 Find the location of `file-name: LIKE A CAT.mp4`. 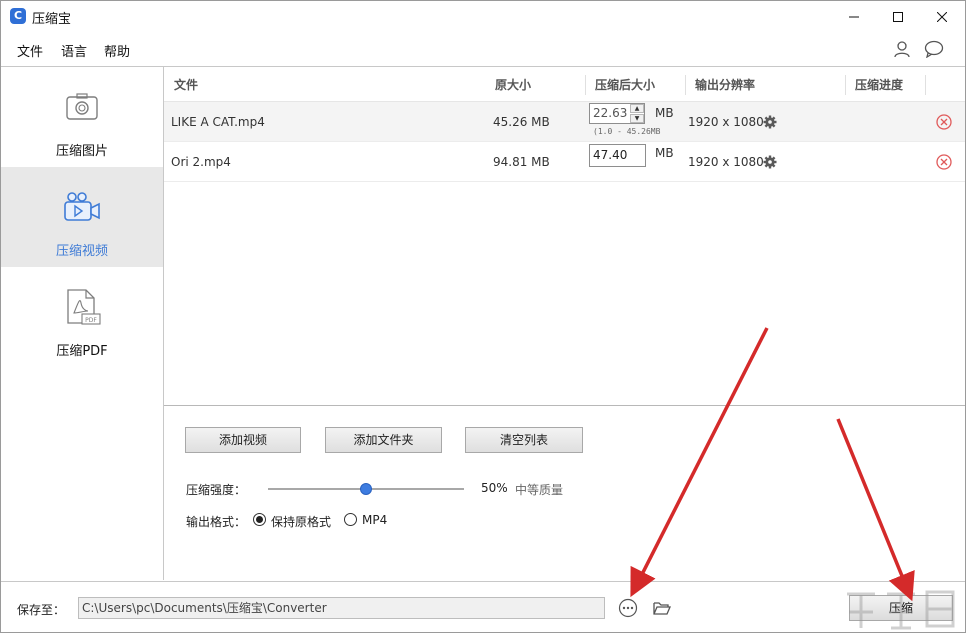

file-name: LIKE A CAT.mp4 is located at coordinates (218, 122).